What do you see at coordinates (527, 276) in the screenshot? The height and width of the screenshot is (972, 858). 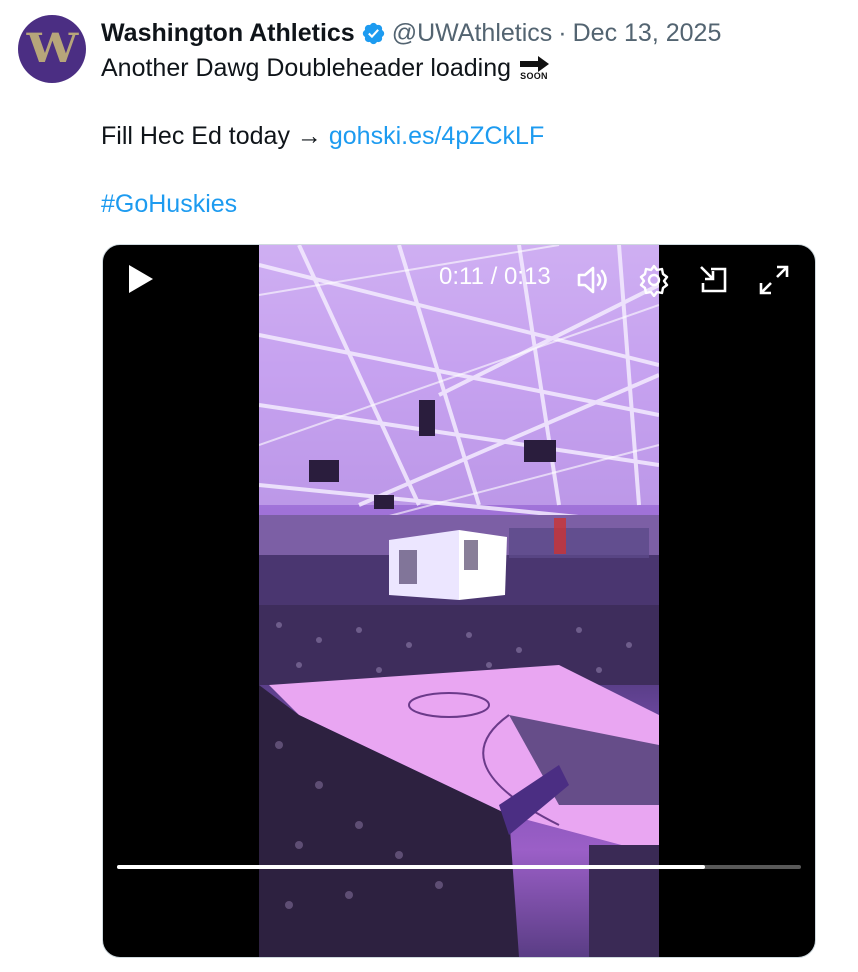 I see `video-duration: 0:13` at bounding box center [527, 276].